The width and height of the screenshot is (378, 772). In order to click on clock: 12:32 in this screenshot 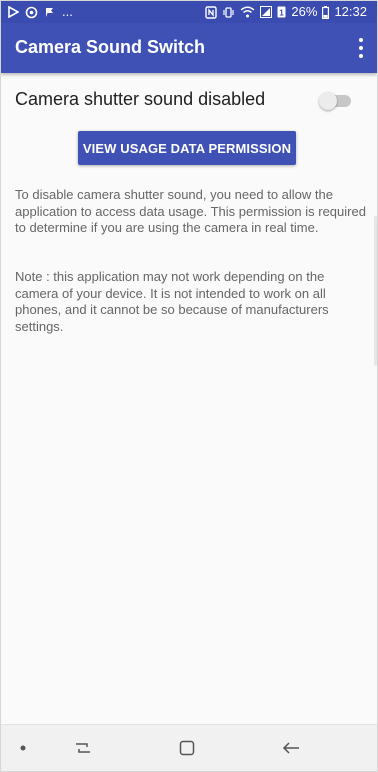, I will do `click(350, 11)`.